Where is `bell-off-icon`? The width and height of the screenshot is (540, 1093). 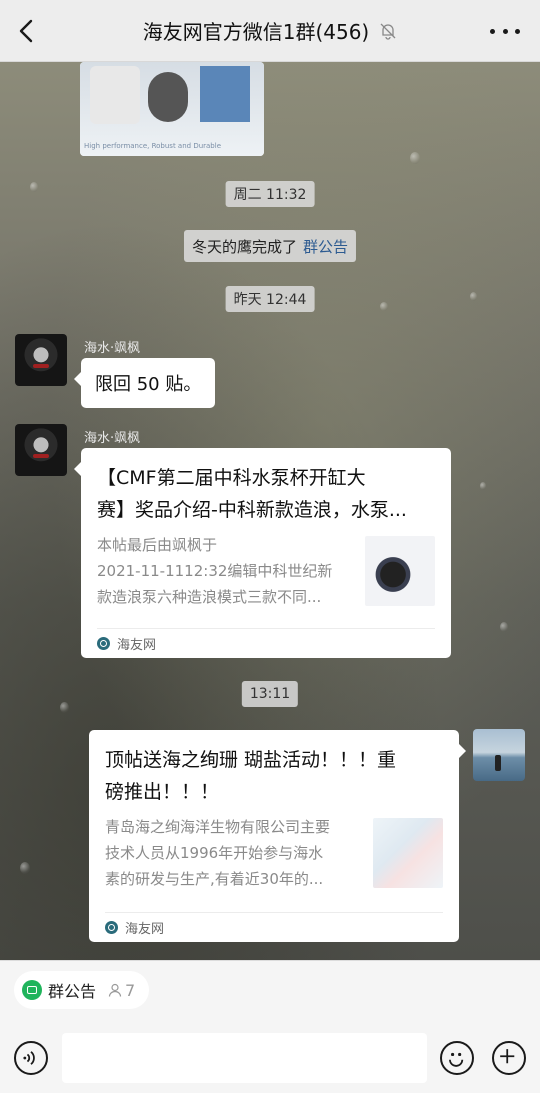 bell-off-icon is located at coordinates (388, 31).